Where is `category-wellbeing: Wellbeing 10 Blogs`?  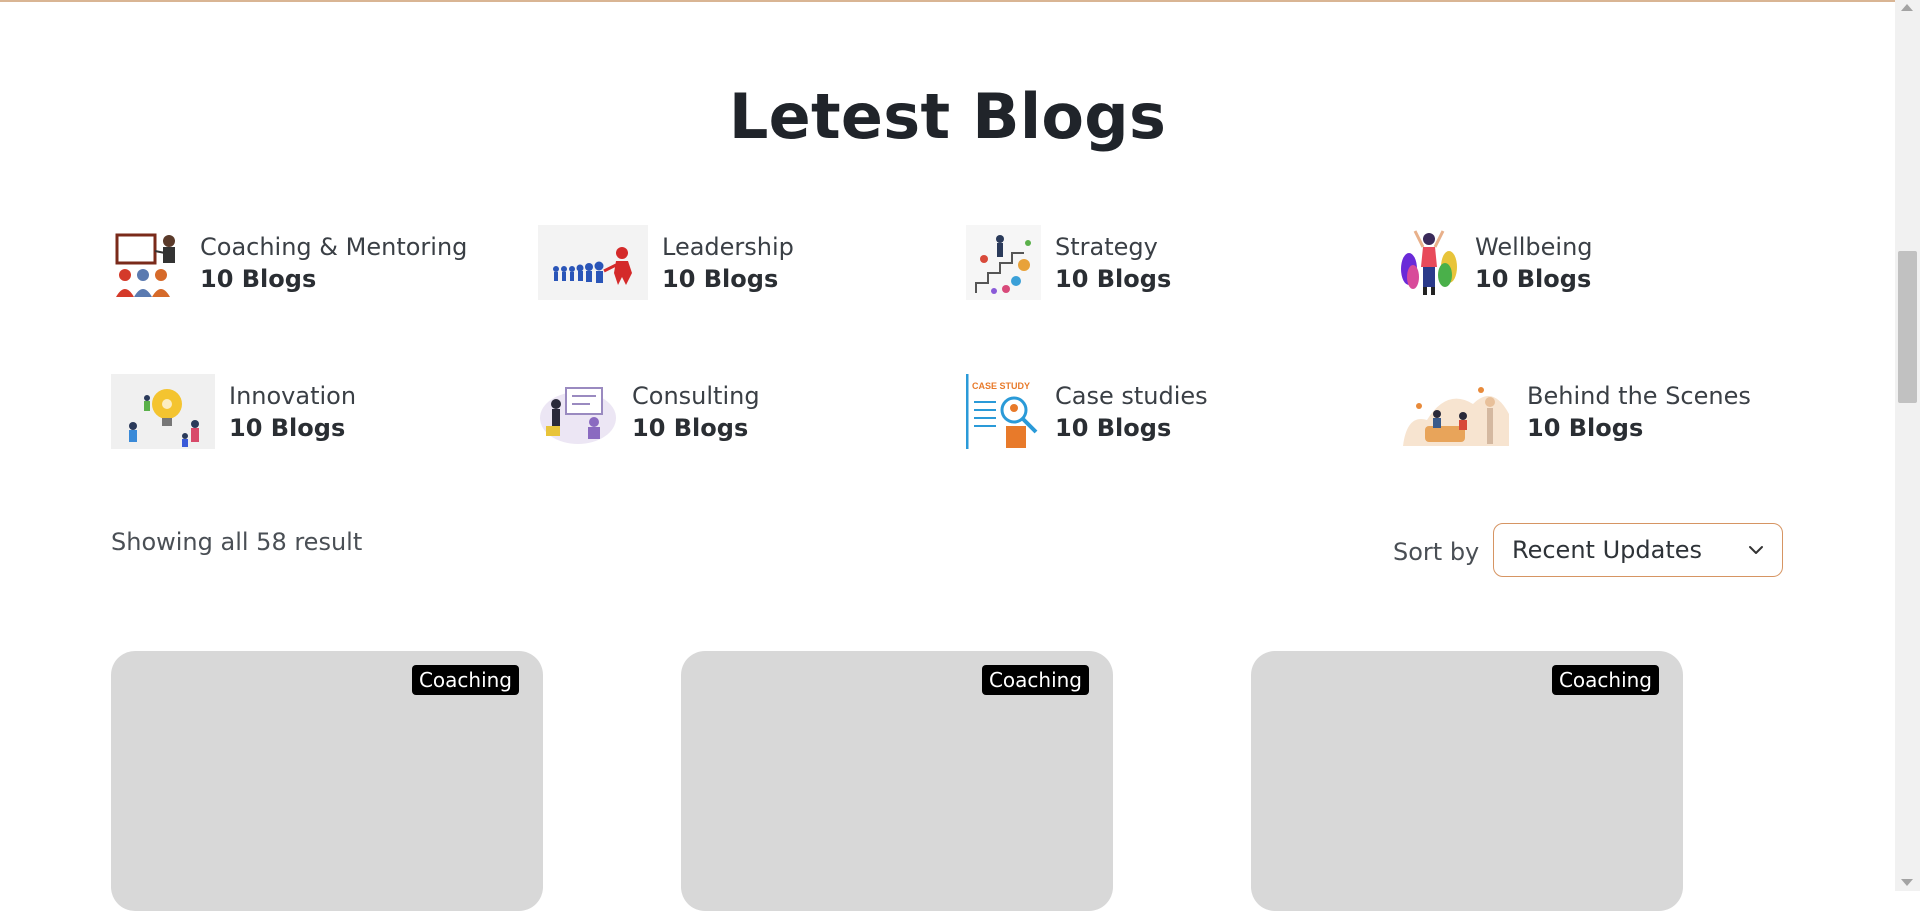 category-wellbeing: Wellbeing 10 Blogs is located at coordinates (1495, 262).